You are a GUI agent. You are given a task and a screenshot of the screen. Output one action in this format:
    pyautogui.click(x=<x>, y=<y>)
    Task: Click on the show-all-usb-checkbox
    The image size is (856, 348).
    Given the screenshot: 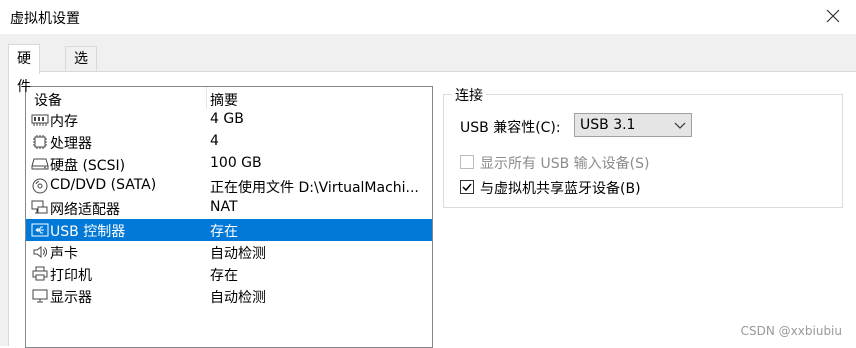 What is the action you would take?
    pyautogui.click(x=467, y=162)
    